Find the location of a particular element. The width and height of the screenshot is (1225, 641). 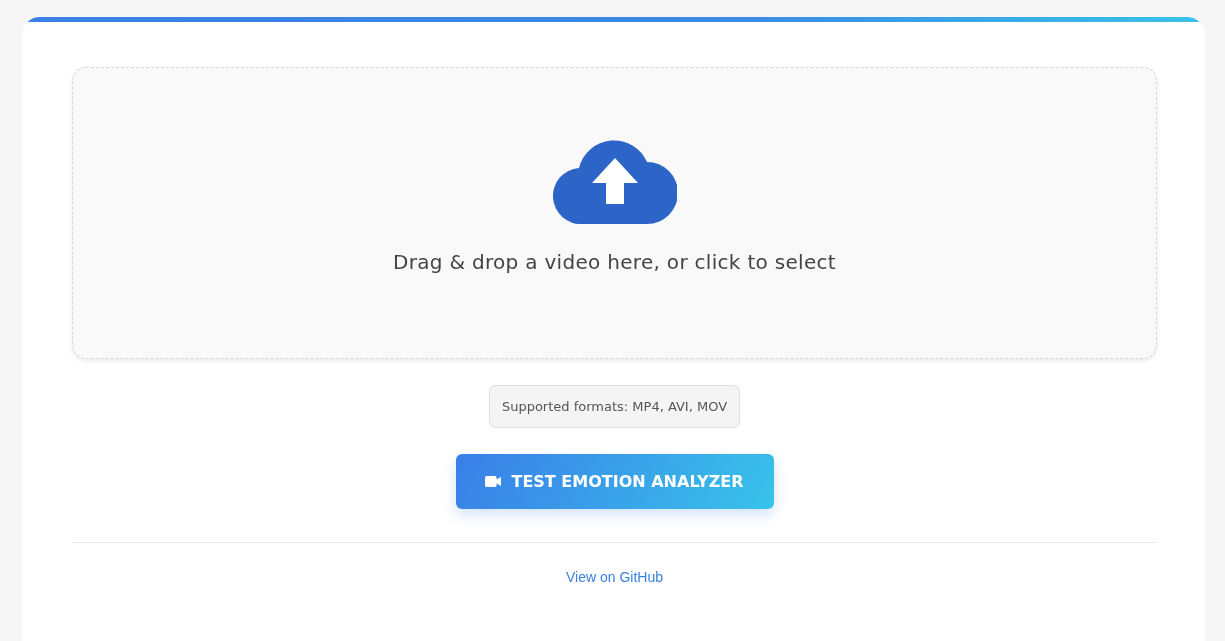

github-link: View on GitHub is located at coordinates (614, 577).